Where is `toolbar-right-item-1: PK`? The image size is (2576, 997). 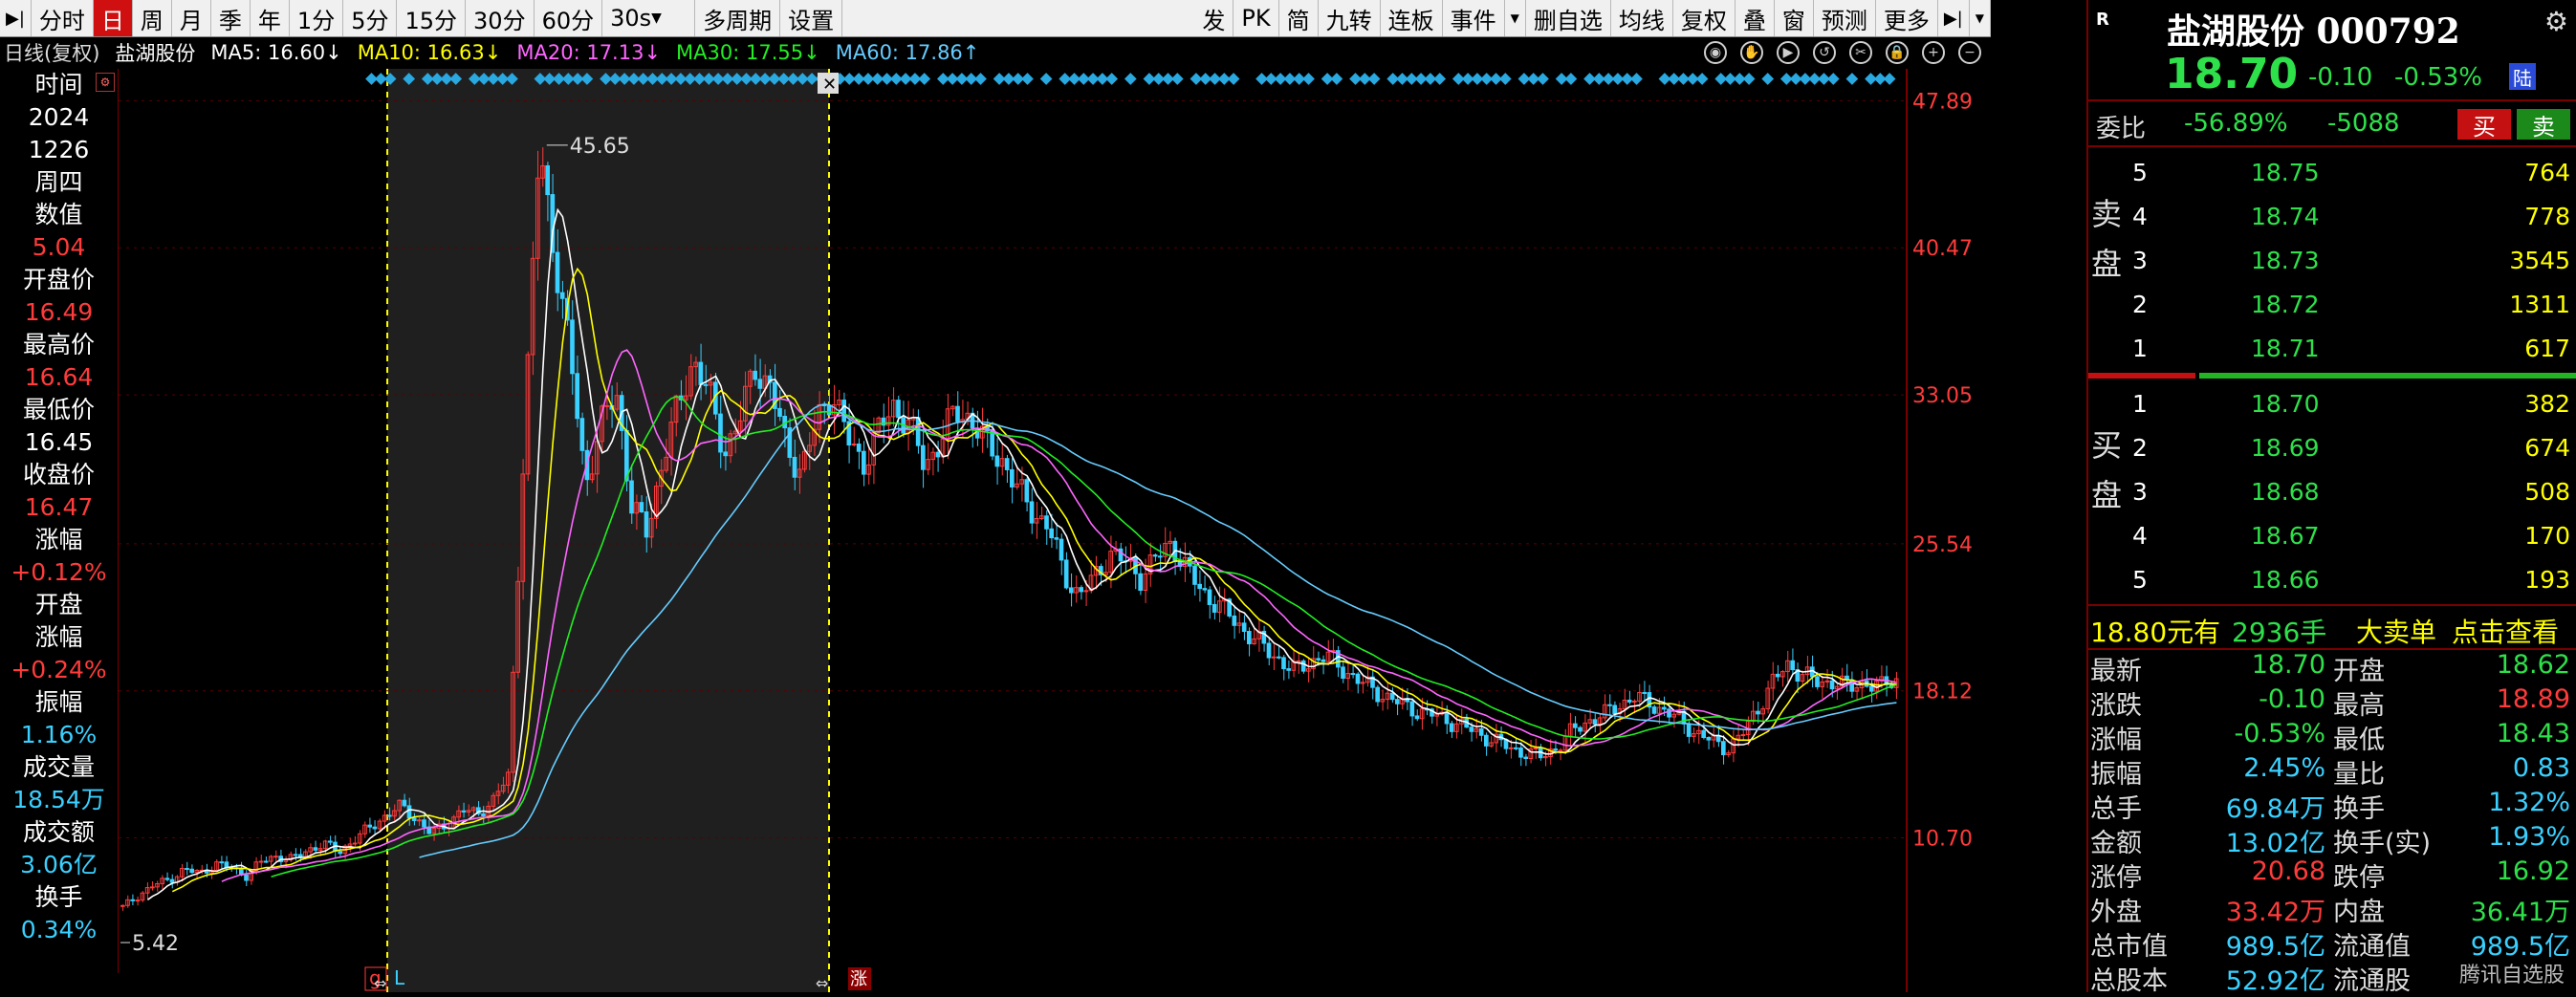
toolbar-right-item-1: PK is located at coordinates (1256, 18).